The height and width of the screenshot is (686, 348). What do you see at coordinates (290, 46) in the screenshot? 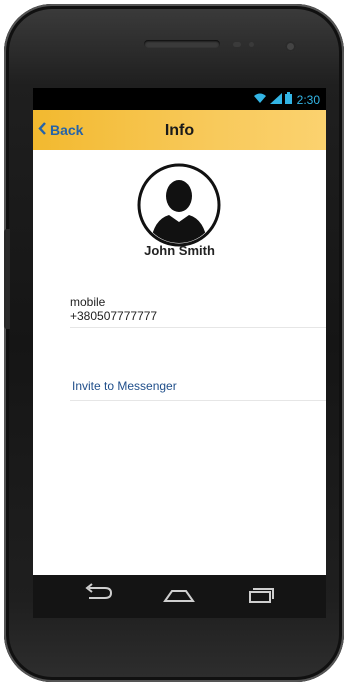
I see `front-camera` at bounding box center [290, 46].